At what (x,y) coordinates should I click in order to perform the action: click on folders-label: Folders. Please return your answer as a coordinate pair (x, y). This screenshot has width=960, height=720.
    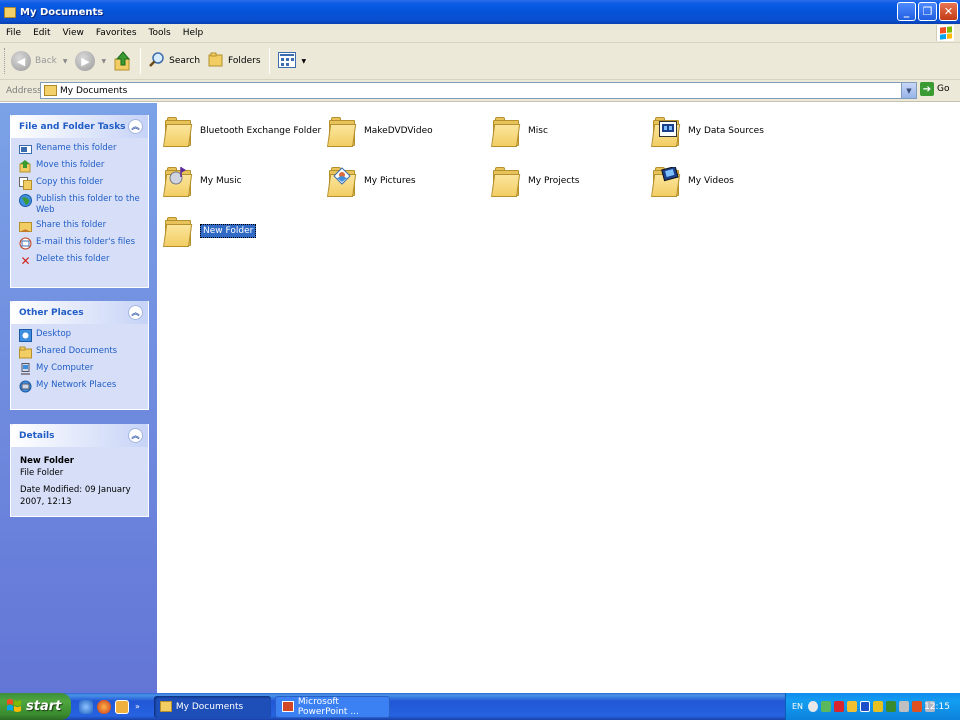
    Looking at the image, I should click on (244, 61).